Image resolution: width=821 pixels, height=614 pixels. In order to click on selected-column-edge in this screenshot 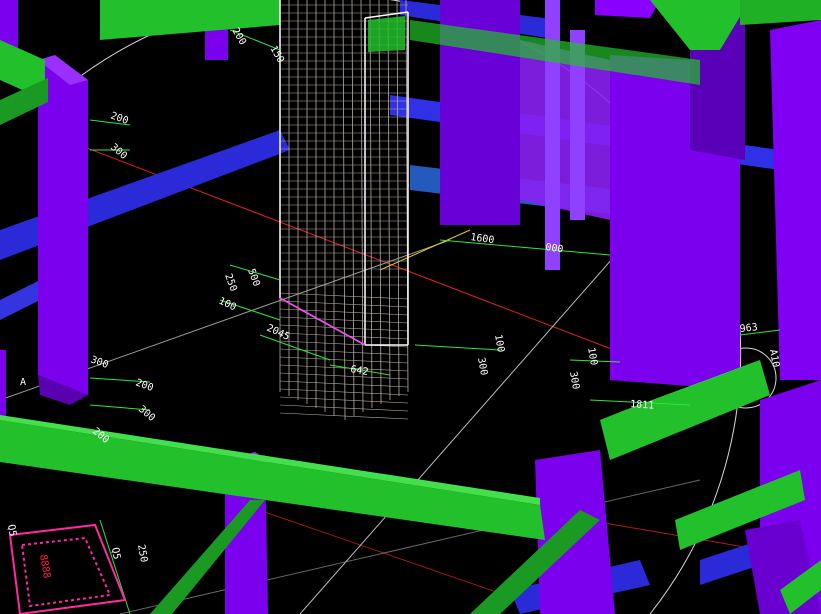, I will do `click(322, 321)`.